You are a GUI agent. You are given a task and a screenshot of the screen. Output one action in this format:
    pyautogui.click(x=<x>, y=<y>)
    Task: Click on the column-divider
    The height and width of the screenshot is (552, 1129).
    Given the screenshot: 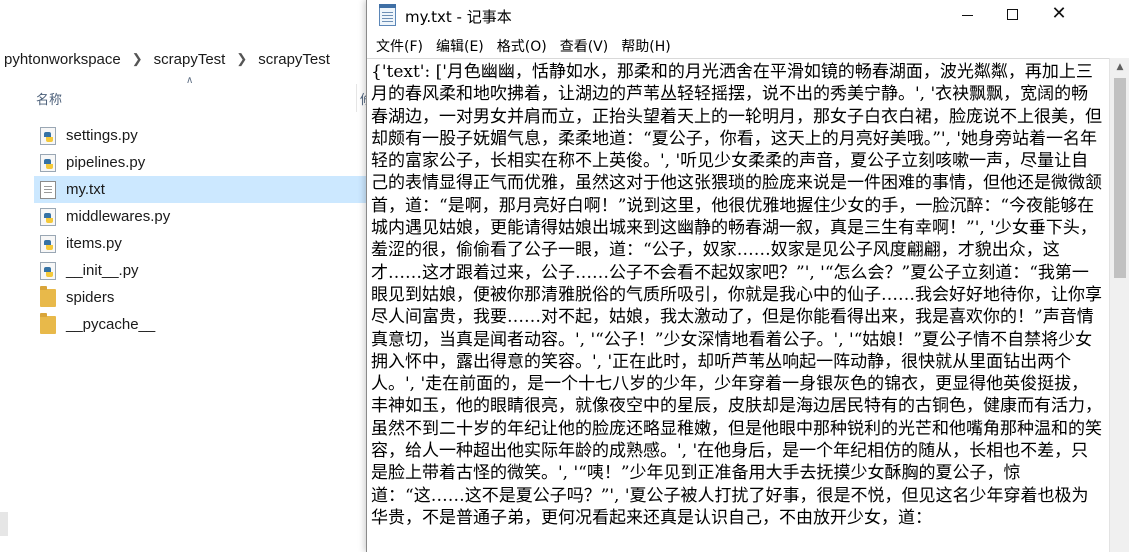 What is the action you would take?
    pyautogui.click(x=356, y=98)
    